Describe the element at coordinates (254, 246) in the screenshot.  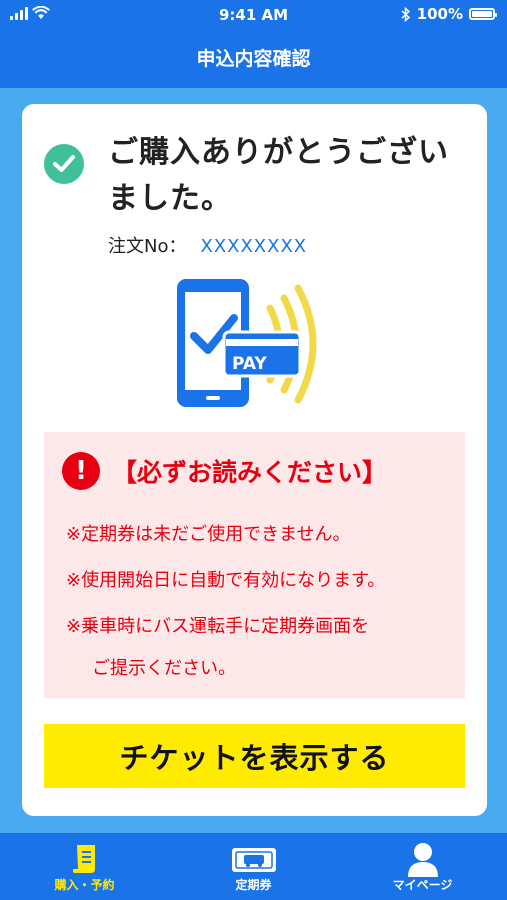
I see `order-number: XXXXXXXX` at that location.